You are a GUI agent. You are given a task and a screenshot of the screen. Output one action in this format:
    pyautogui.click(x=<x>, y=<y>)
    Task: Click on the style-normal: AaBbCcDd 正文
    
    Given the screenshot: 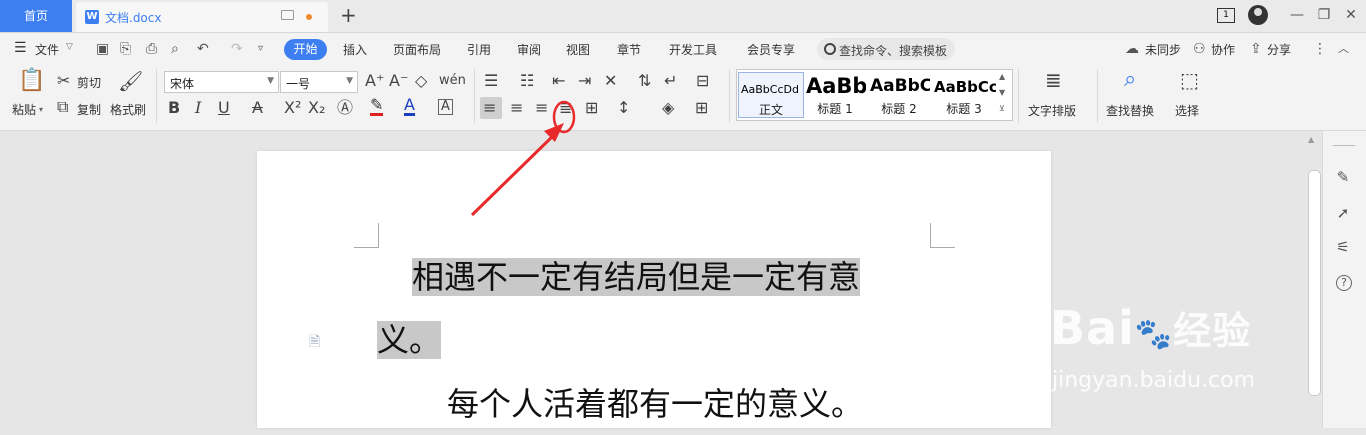 What is the action you would take?
    pyautogui.click(x=771, y=95)
    